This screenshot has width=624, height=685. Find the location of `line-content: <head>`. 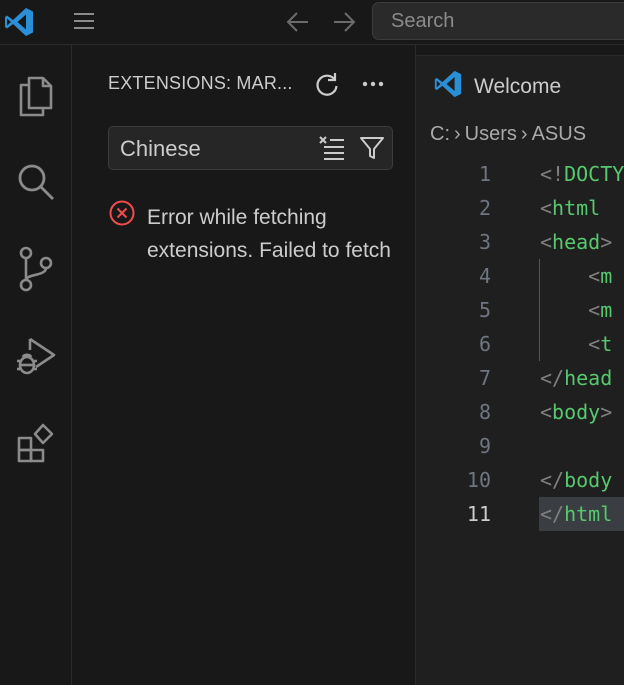

line-content: <head> is located at coordinates (576, 242).